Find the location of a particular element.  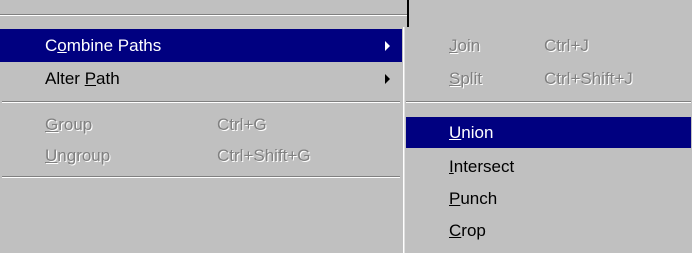

menu-item-shortcut: Ctrl+Shift+J is located at coordinates (588, 78).